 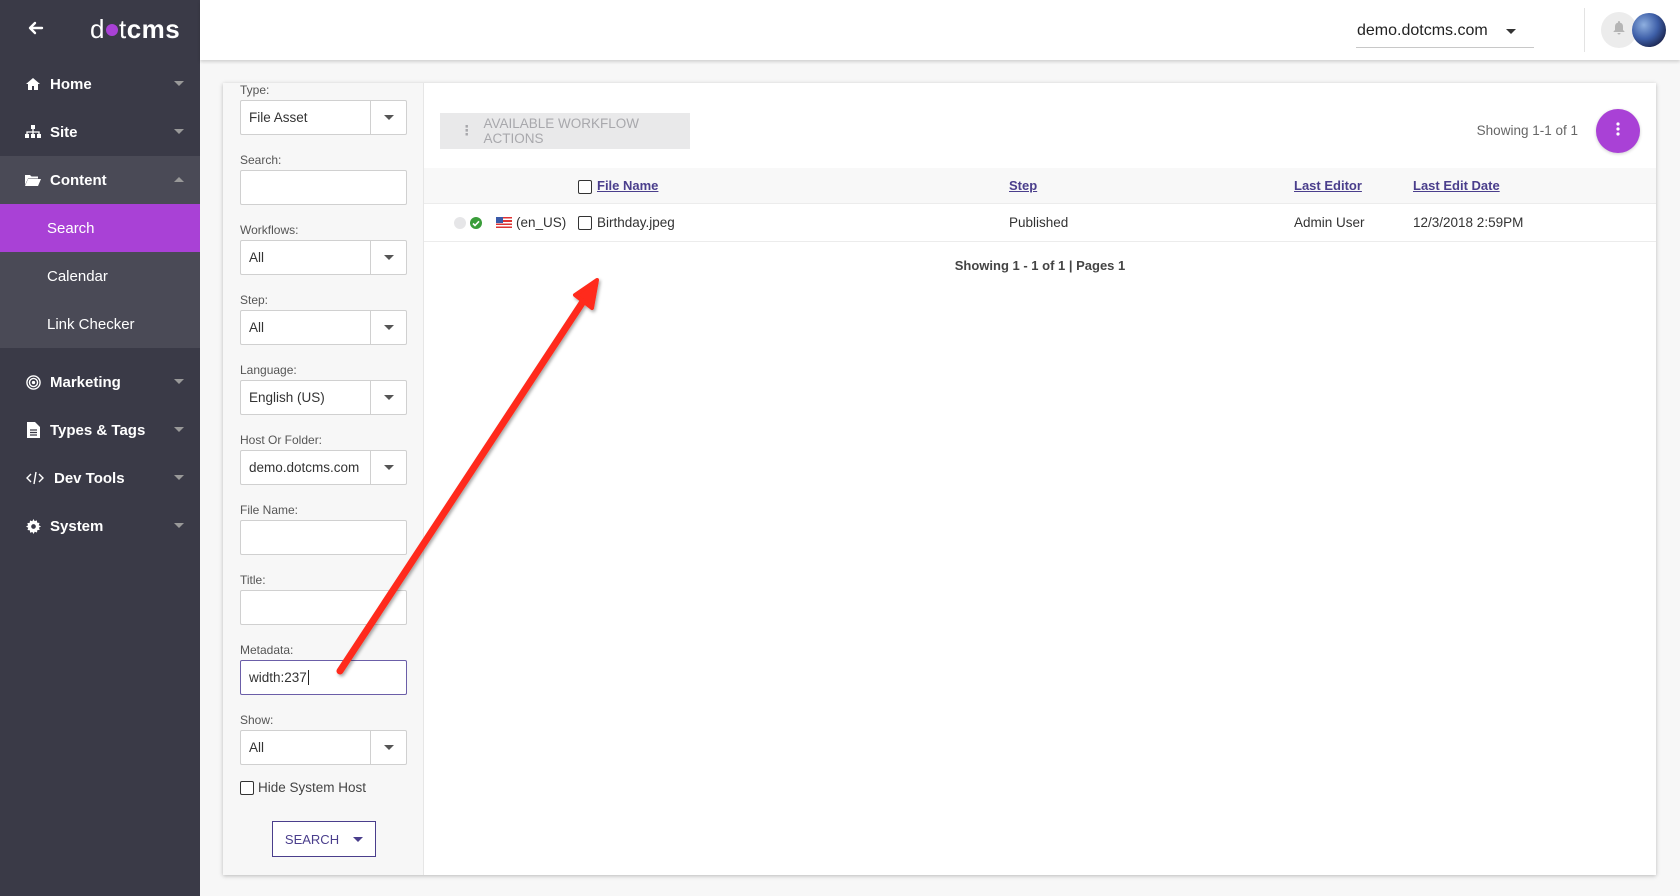 What do you see at coordinates (33, 526) in the screenshot?
I see `gear-icon` at bounding box center [33, 526].